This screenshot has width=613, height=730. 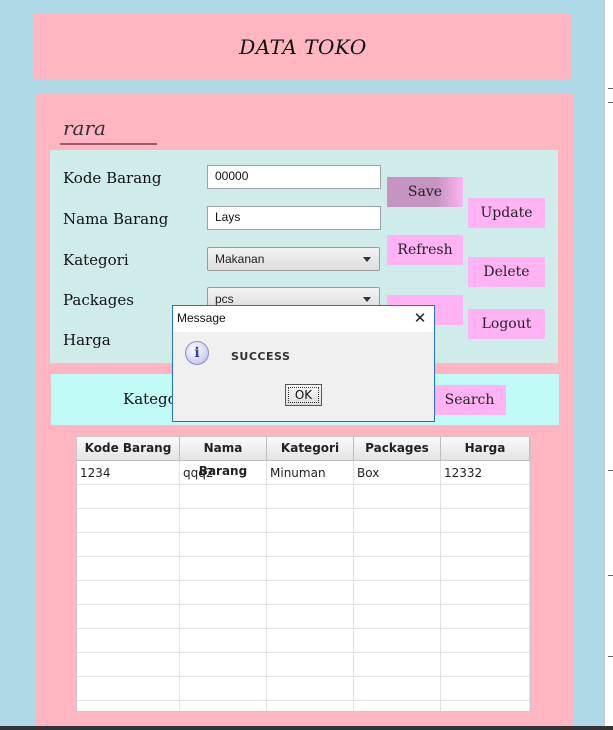 What do you see at coordinates (87, 340) in the screenshot?
I see `harga-label: Harga` at bounding box center [87, 340].